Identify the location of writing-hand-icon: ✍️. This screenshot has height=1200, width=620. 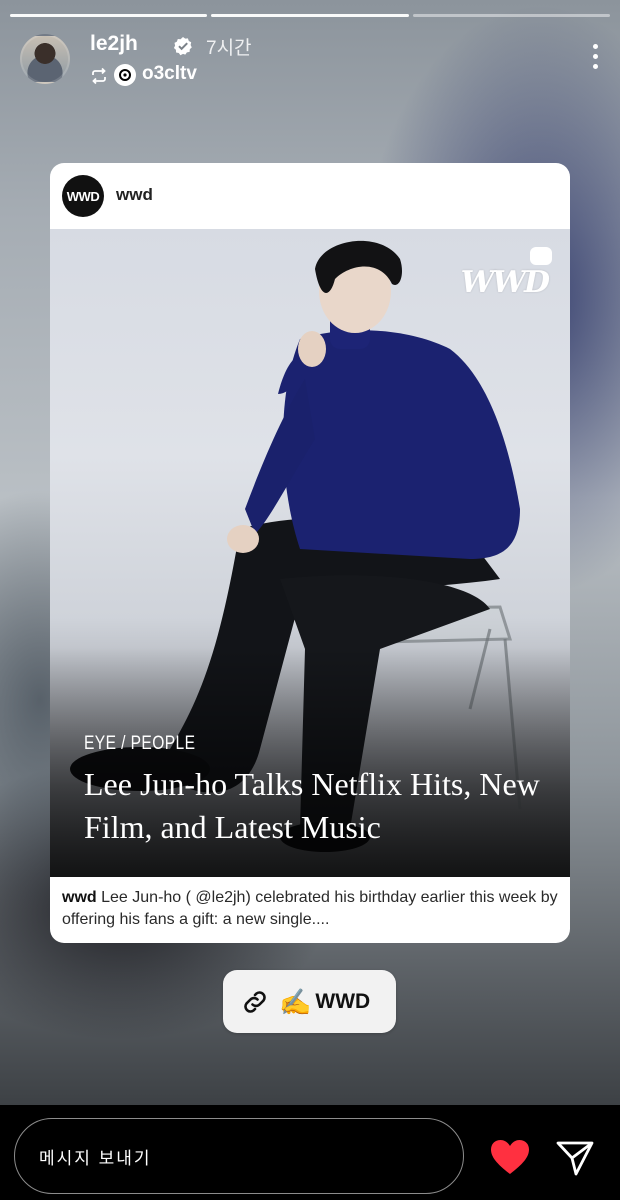
(295, 1001).